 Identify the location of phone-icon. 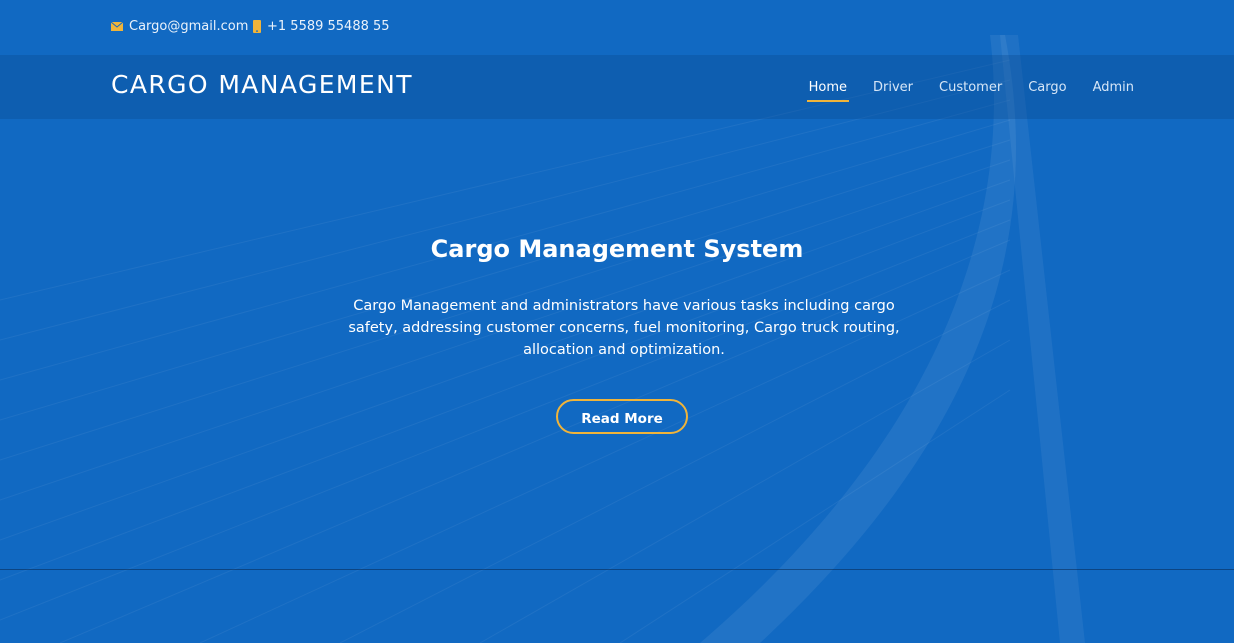
(257, 26).